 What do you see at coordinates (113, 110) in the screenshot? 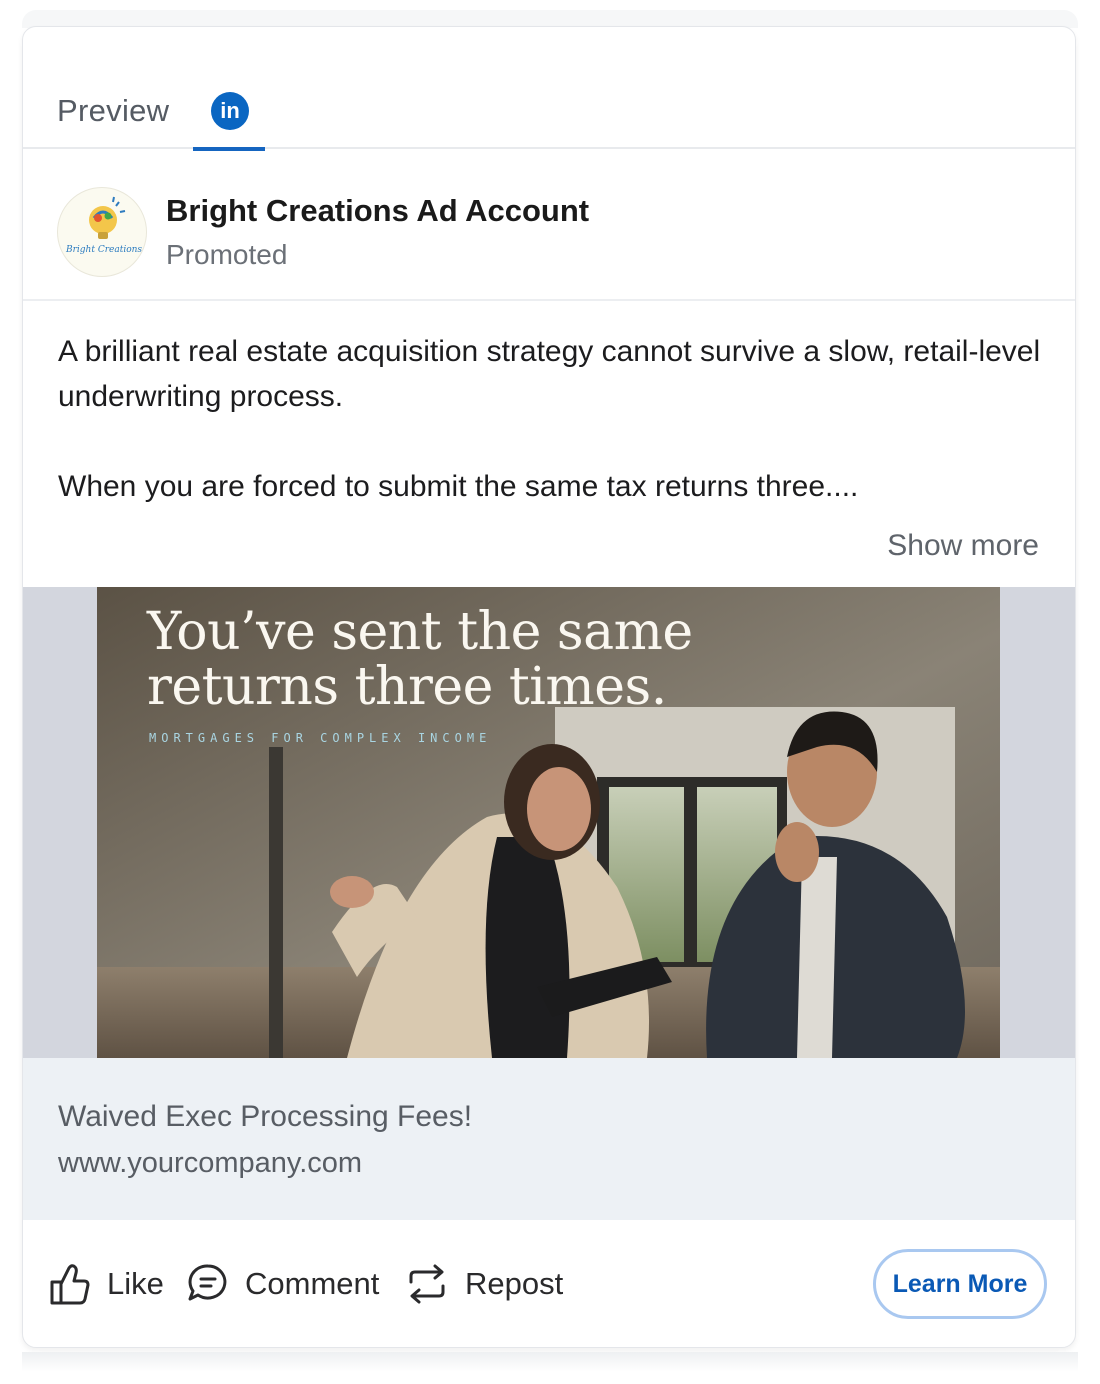
I see `tab-preview-label: Preview` at bounding box center [113, 110].